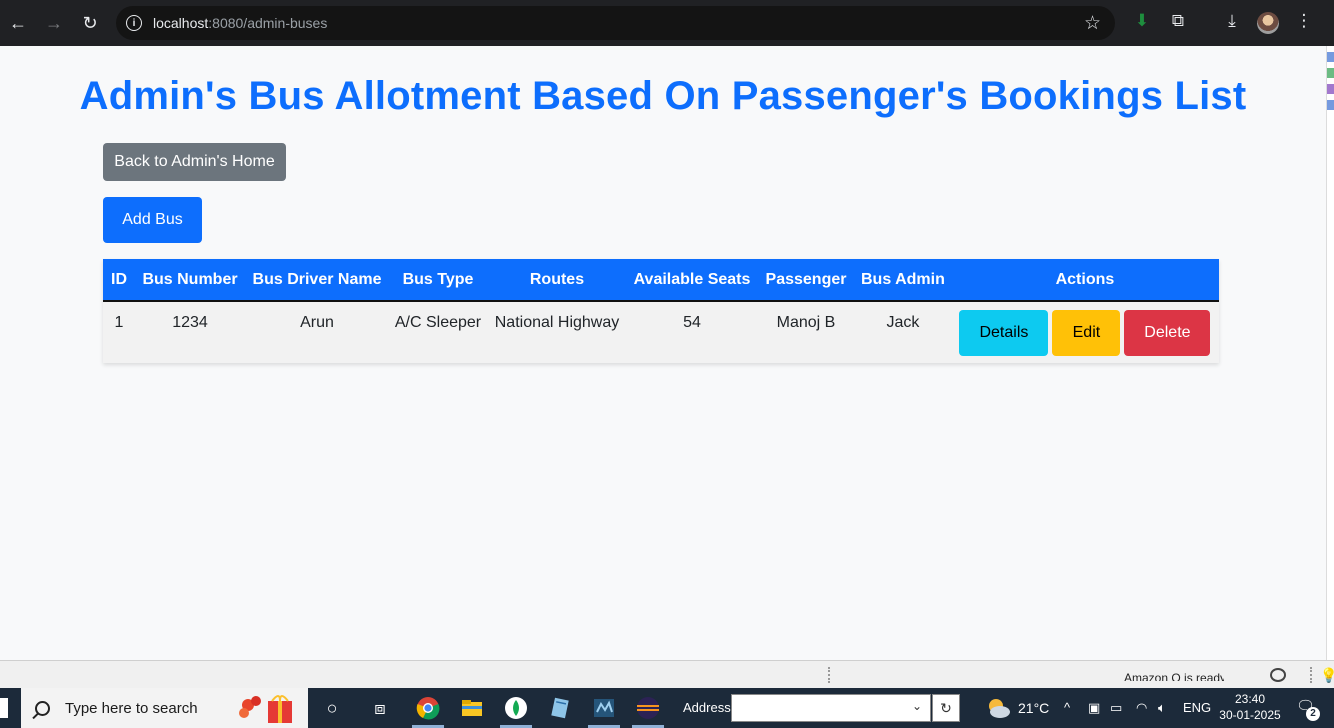  I want to click on weather-temperature: 21°C, so click(1033, 708).